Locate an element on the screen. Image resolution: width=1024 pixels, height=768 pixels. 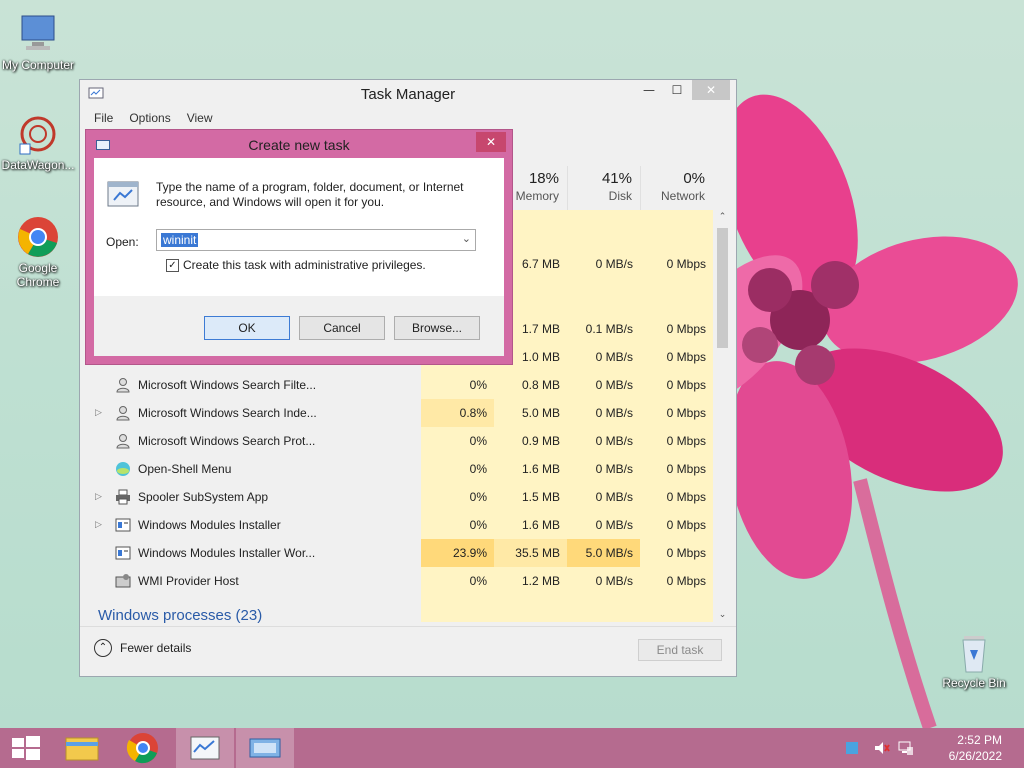
cancel-button: Cancel is located at coordinates (342, 328).